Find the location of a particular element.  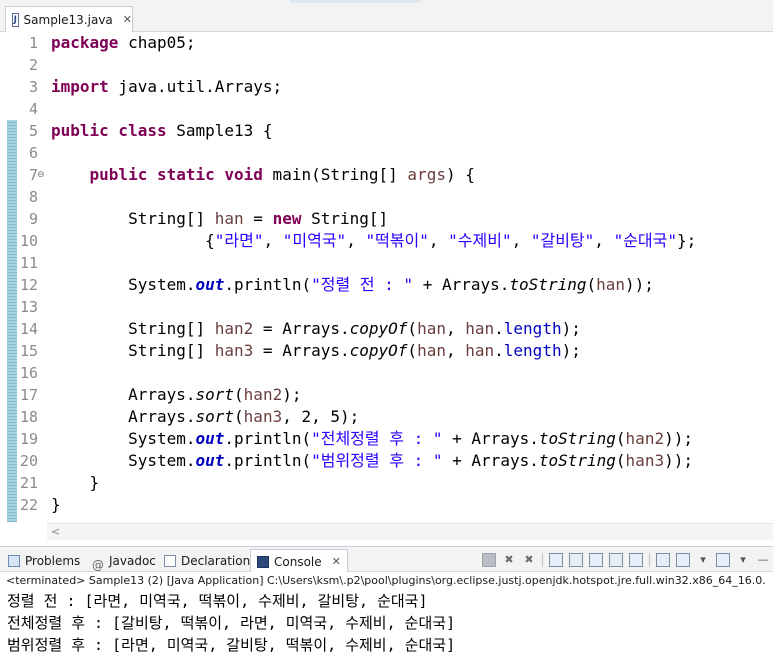

line-number: 11 is located at coordinates (28, 263).